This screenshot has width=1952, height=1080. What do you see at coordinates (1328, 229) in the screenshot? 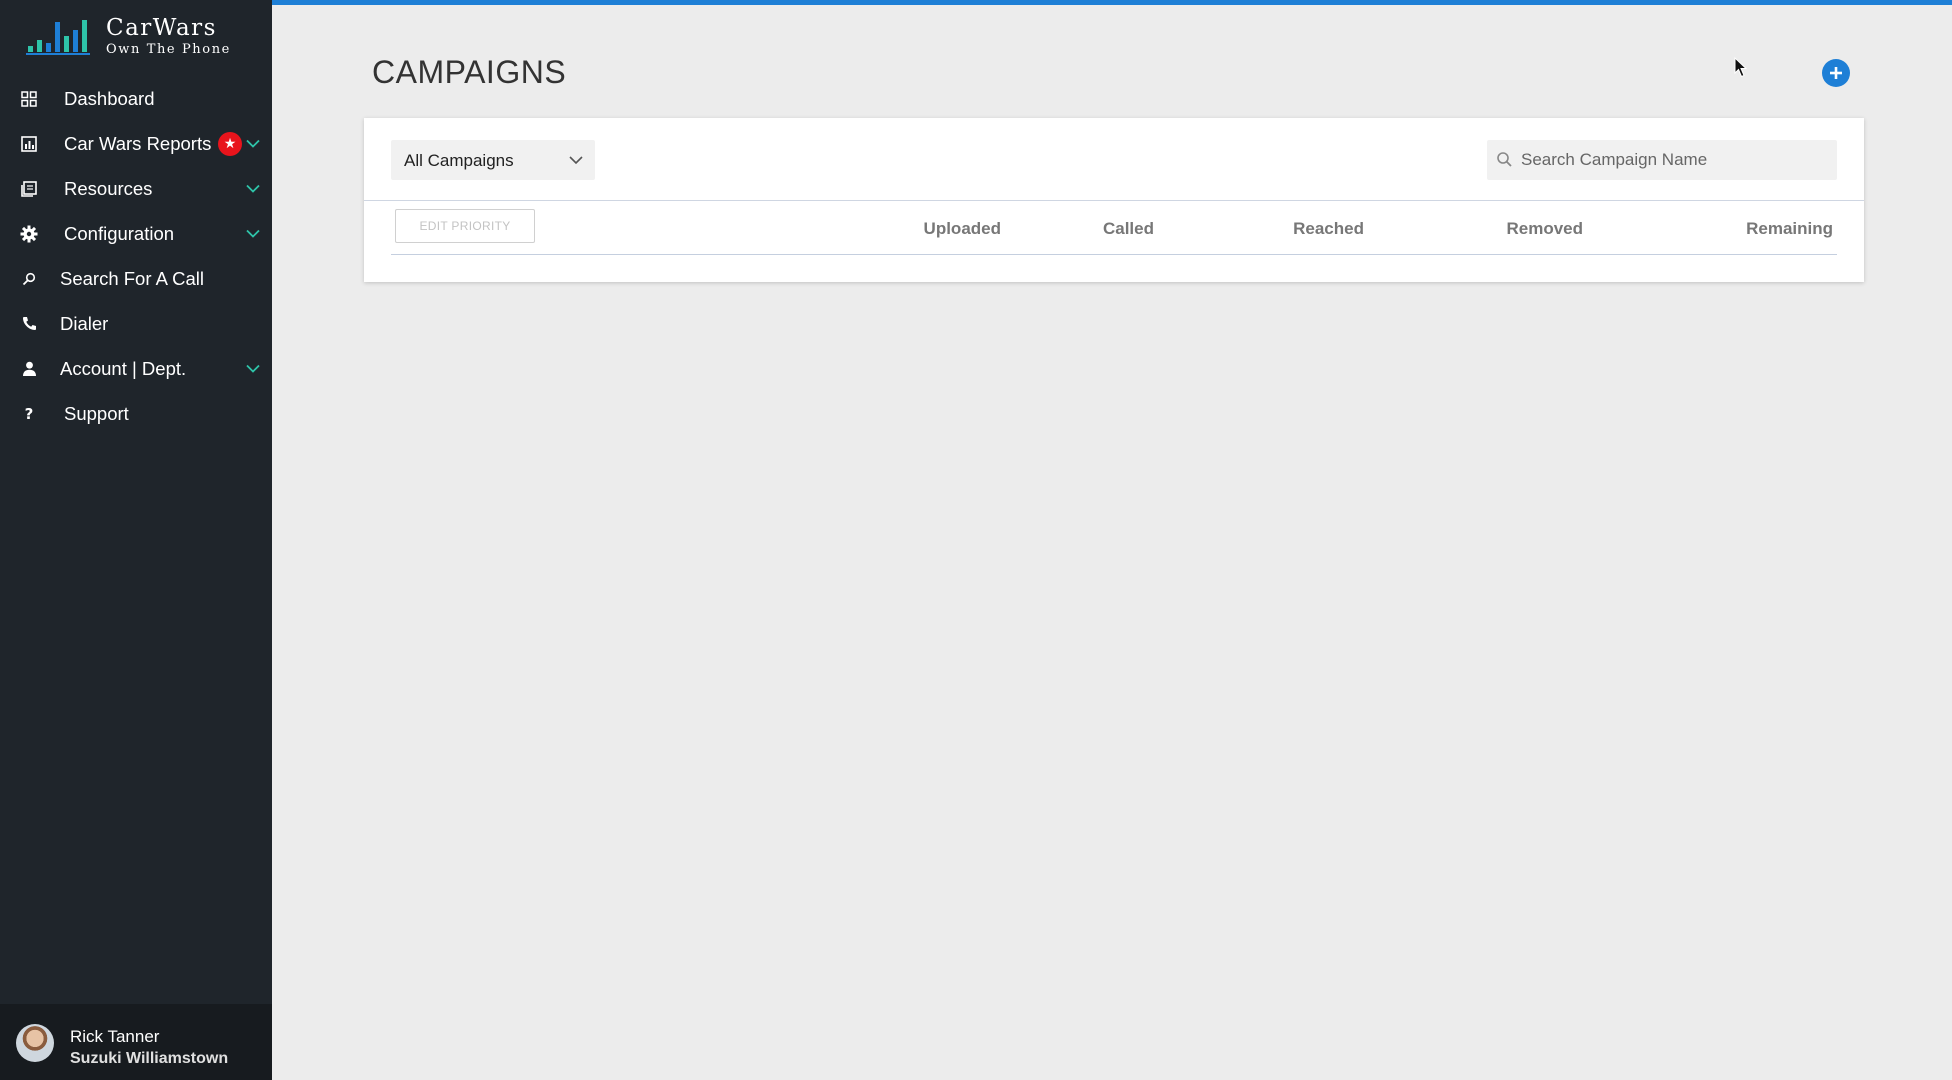
I see `column-header-reached: Reached` at bounding box center [1328, 229].